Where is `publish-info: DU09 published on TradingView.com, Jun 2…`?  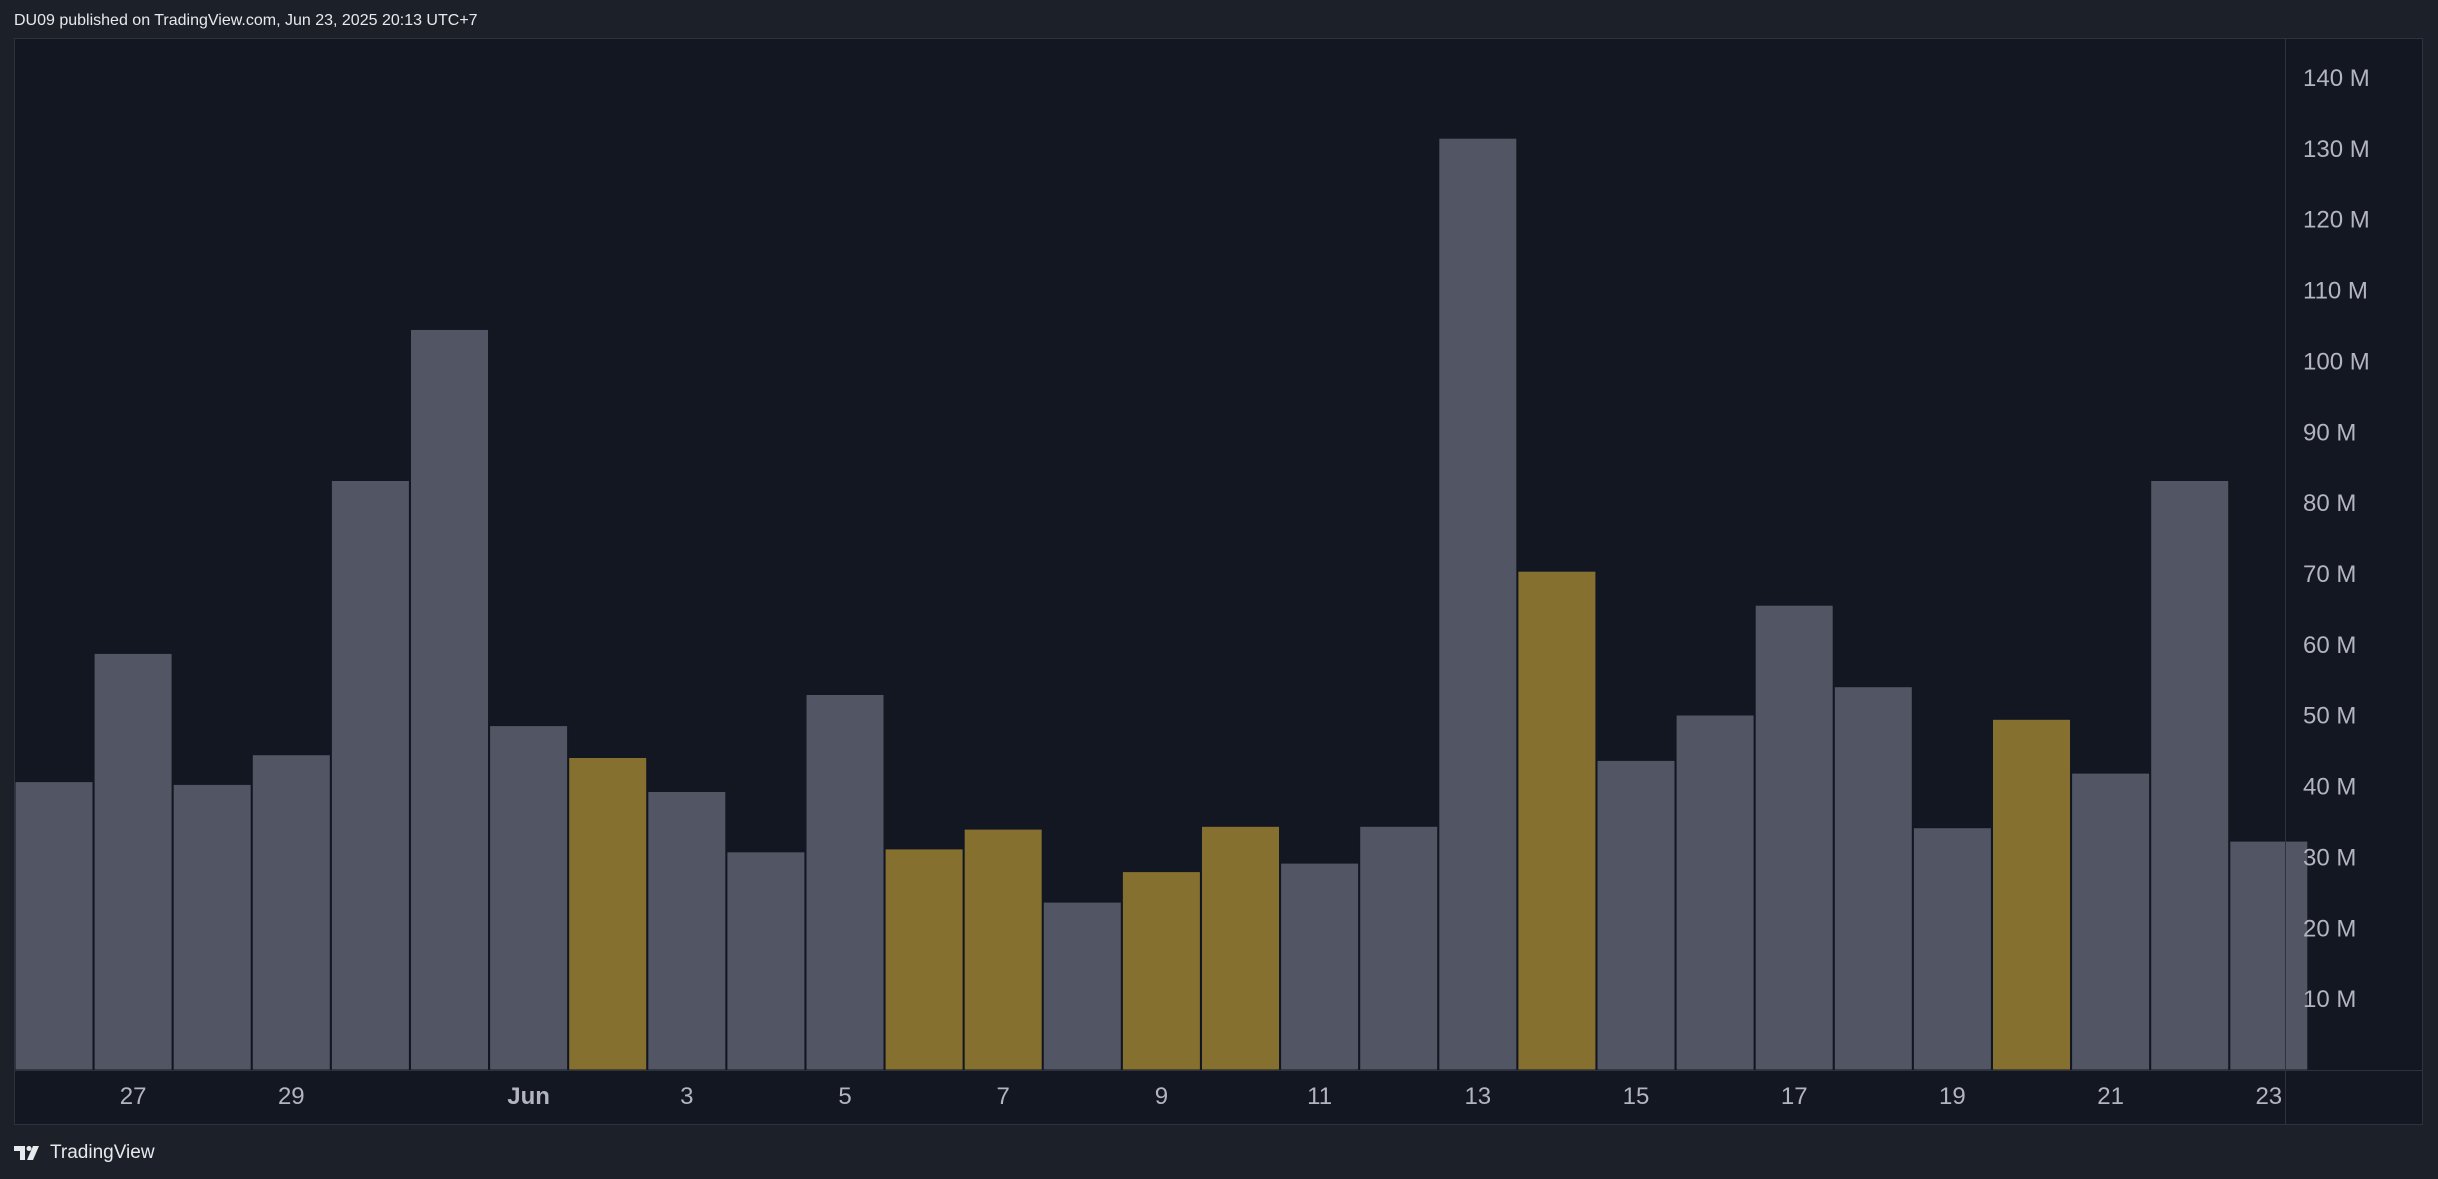 publish-info: DU09 published on TradingView.com, Jun 2… is located at coordinates (246, 20).